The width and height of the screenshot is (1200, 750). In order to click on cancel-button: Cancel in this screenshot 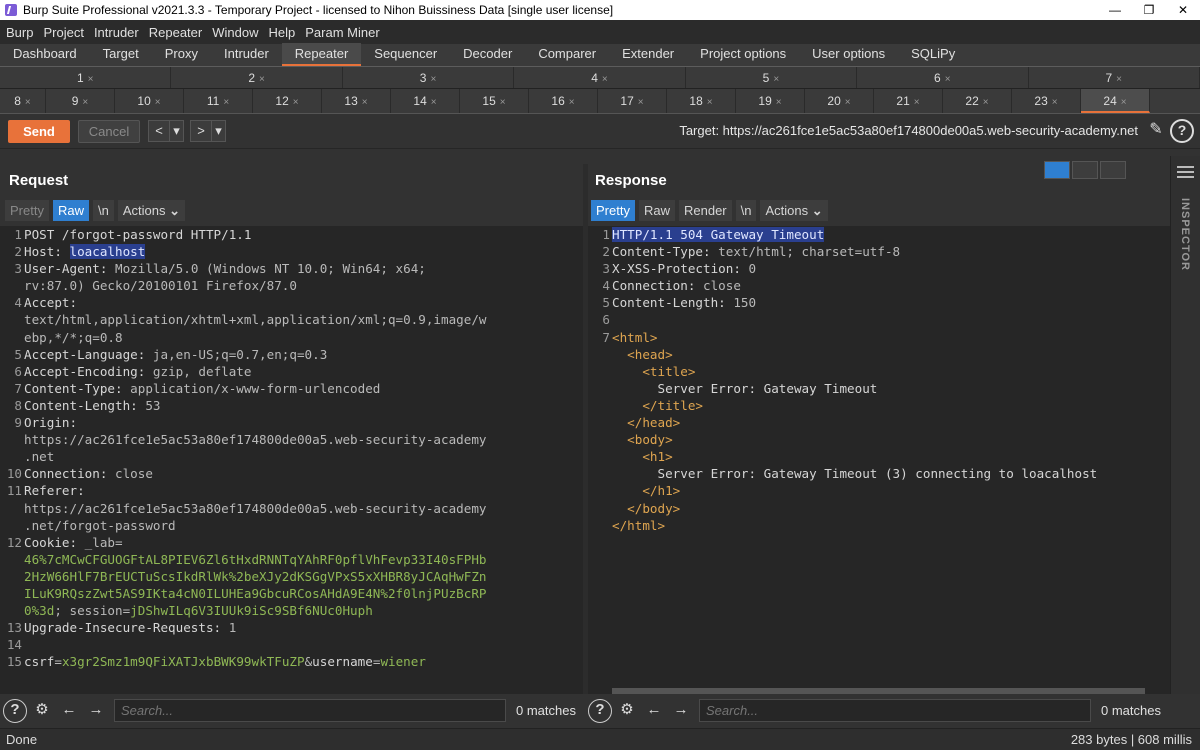, I will do `click(109, 131)`.